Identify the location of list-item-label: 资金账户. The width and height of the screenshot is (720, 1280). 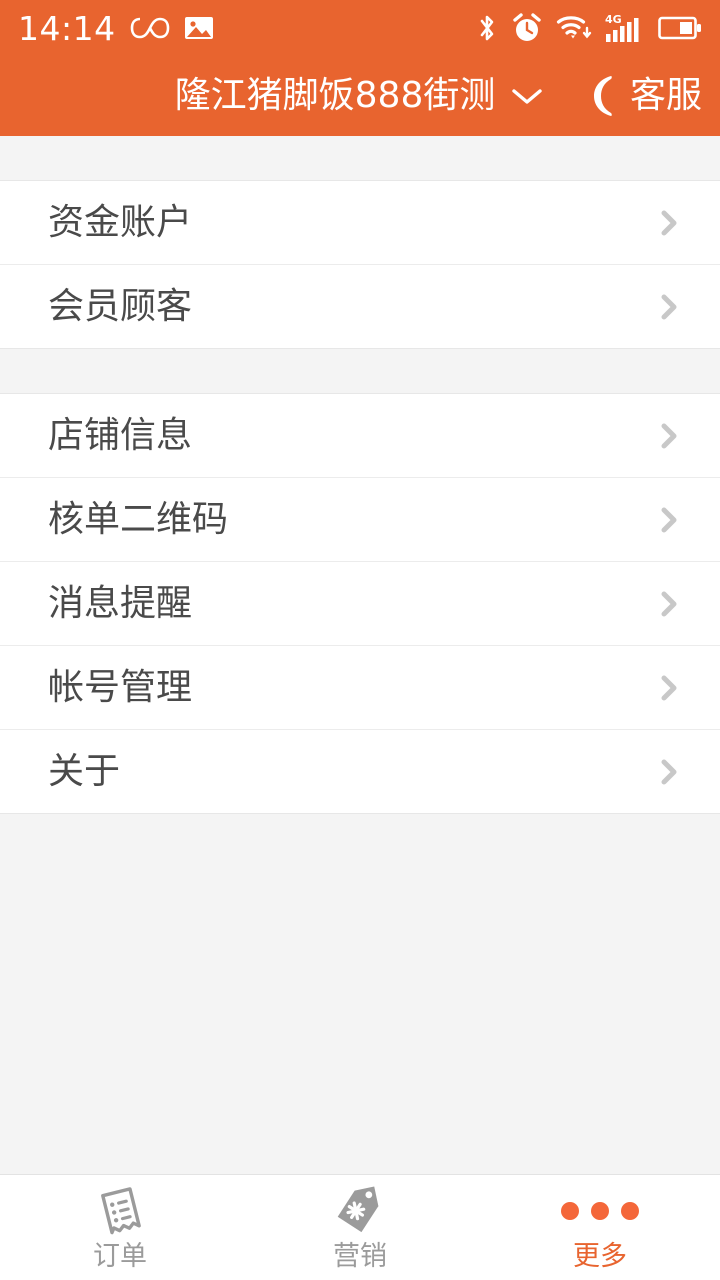
(120, 222).